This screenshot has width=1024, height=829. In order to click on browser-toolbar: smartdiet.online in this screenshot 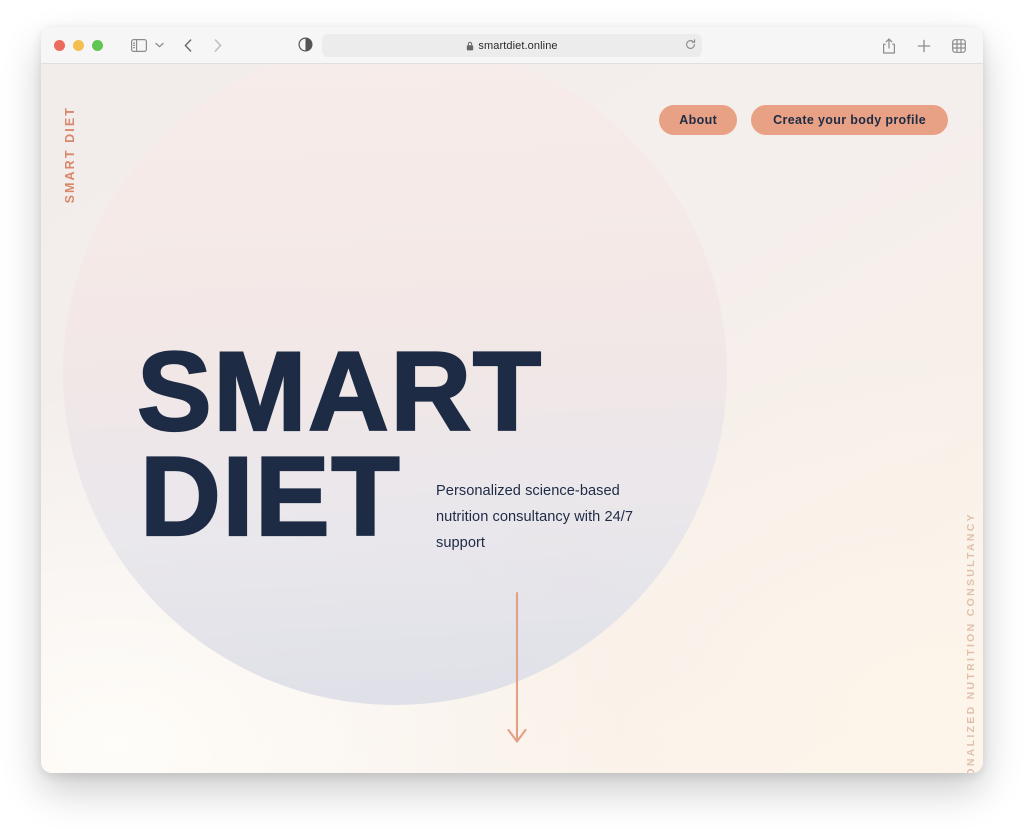, I will do `click(512, 45)`.